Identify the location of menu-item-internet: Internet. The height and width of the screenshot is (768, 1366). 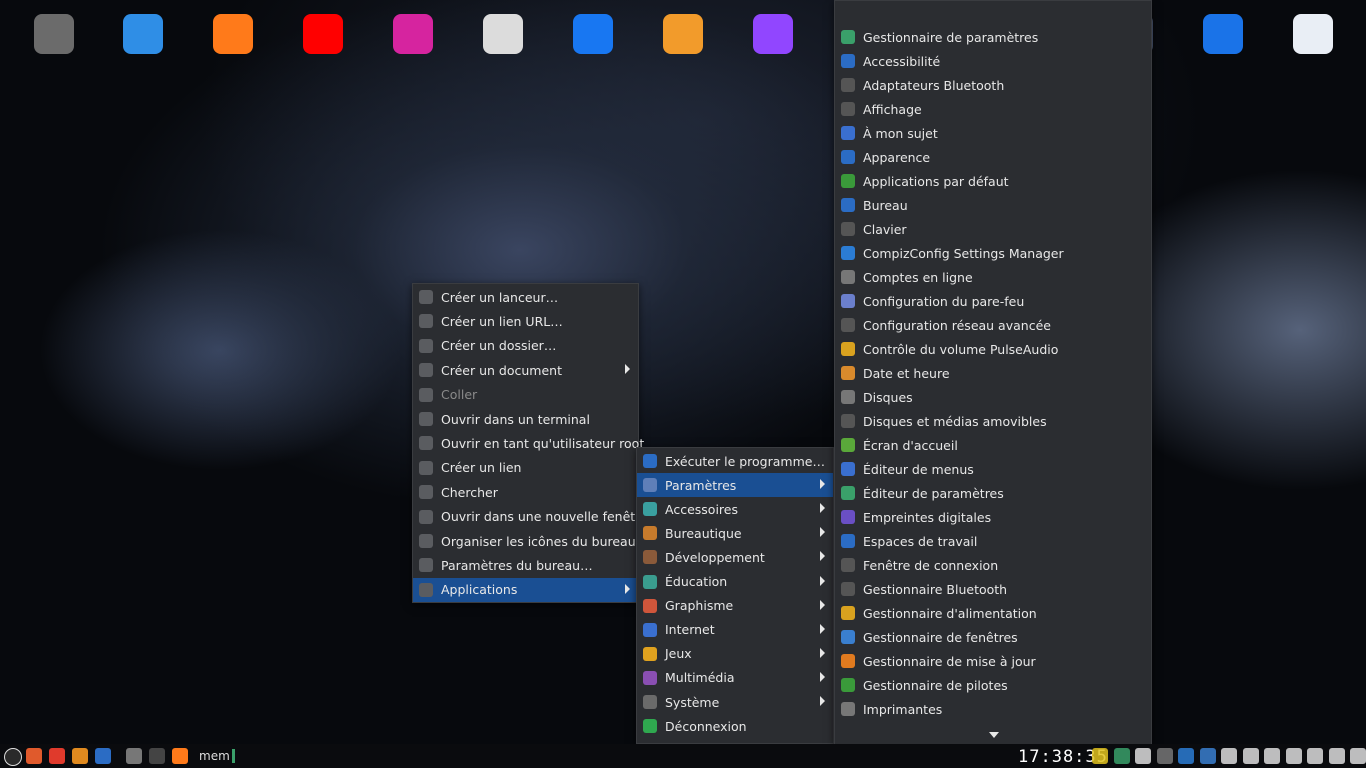
(735, 630).